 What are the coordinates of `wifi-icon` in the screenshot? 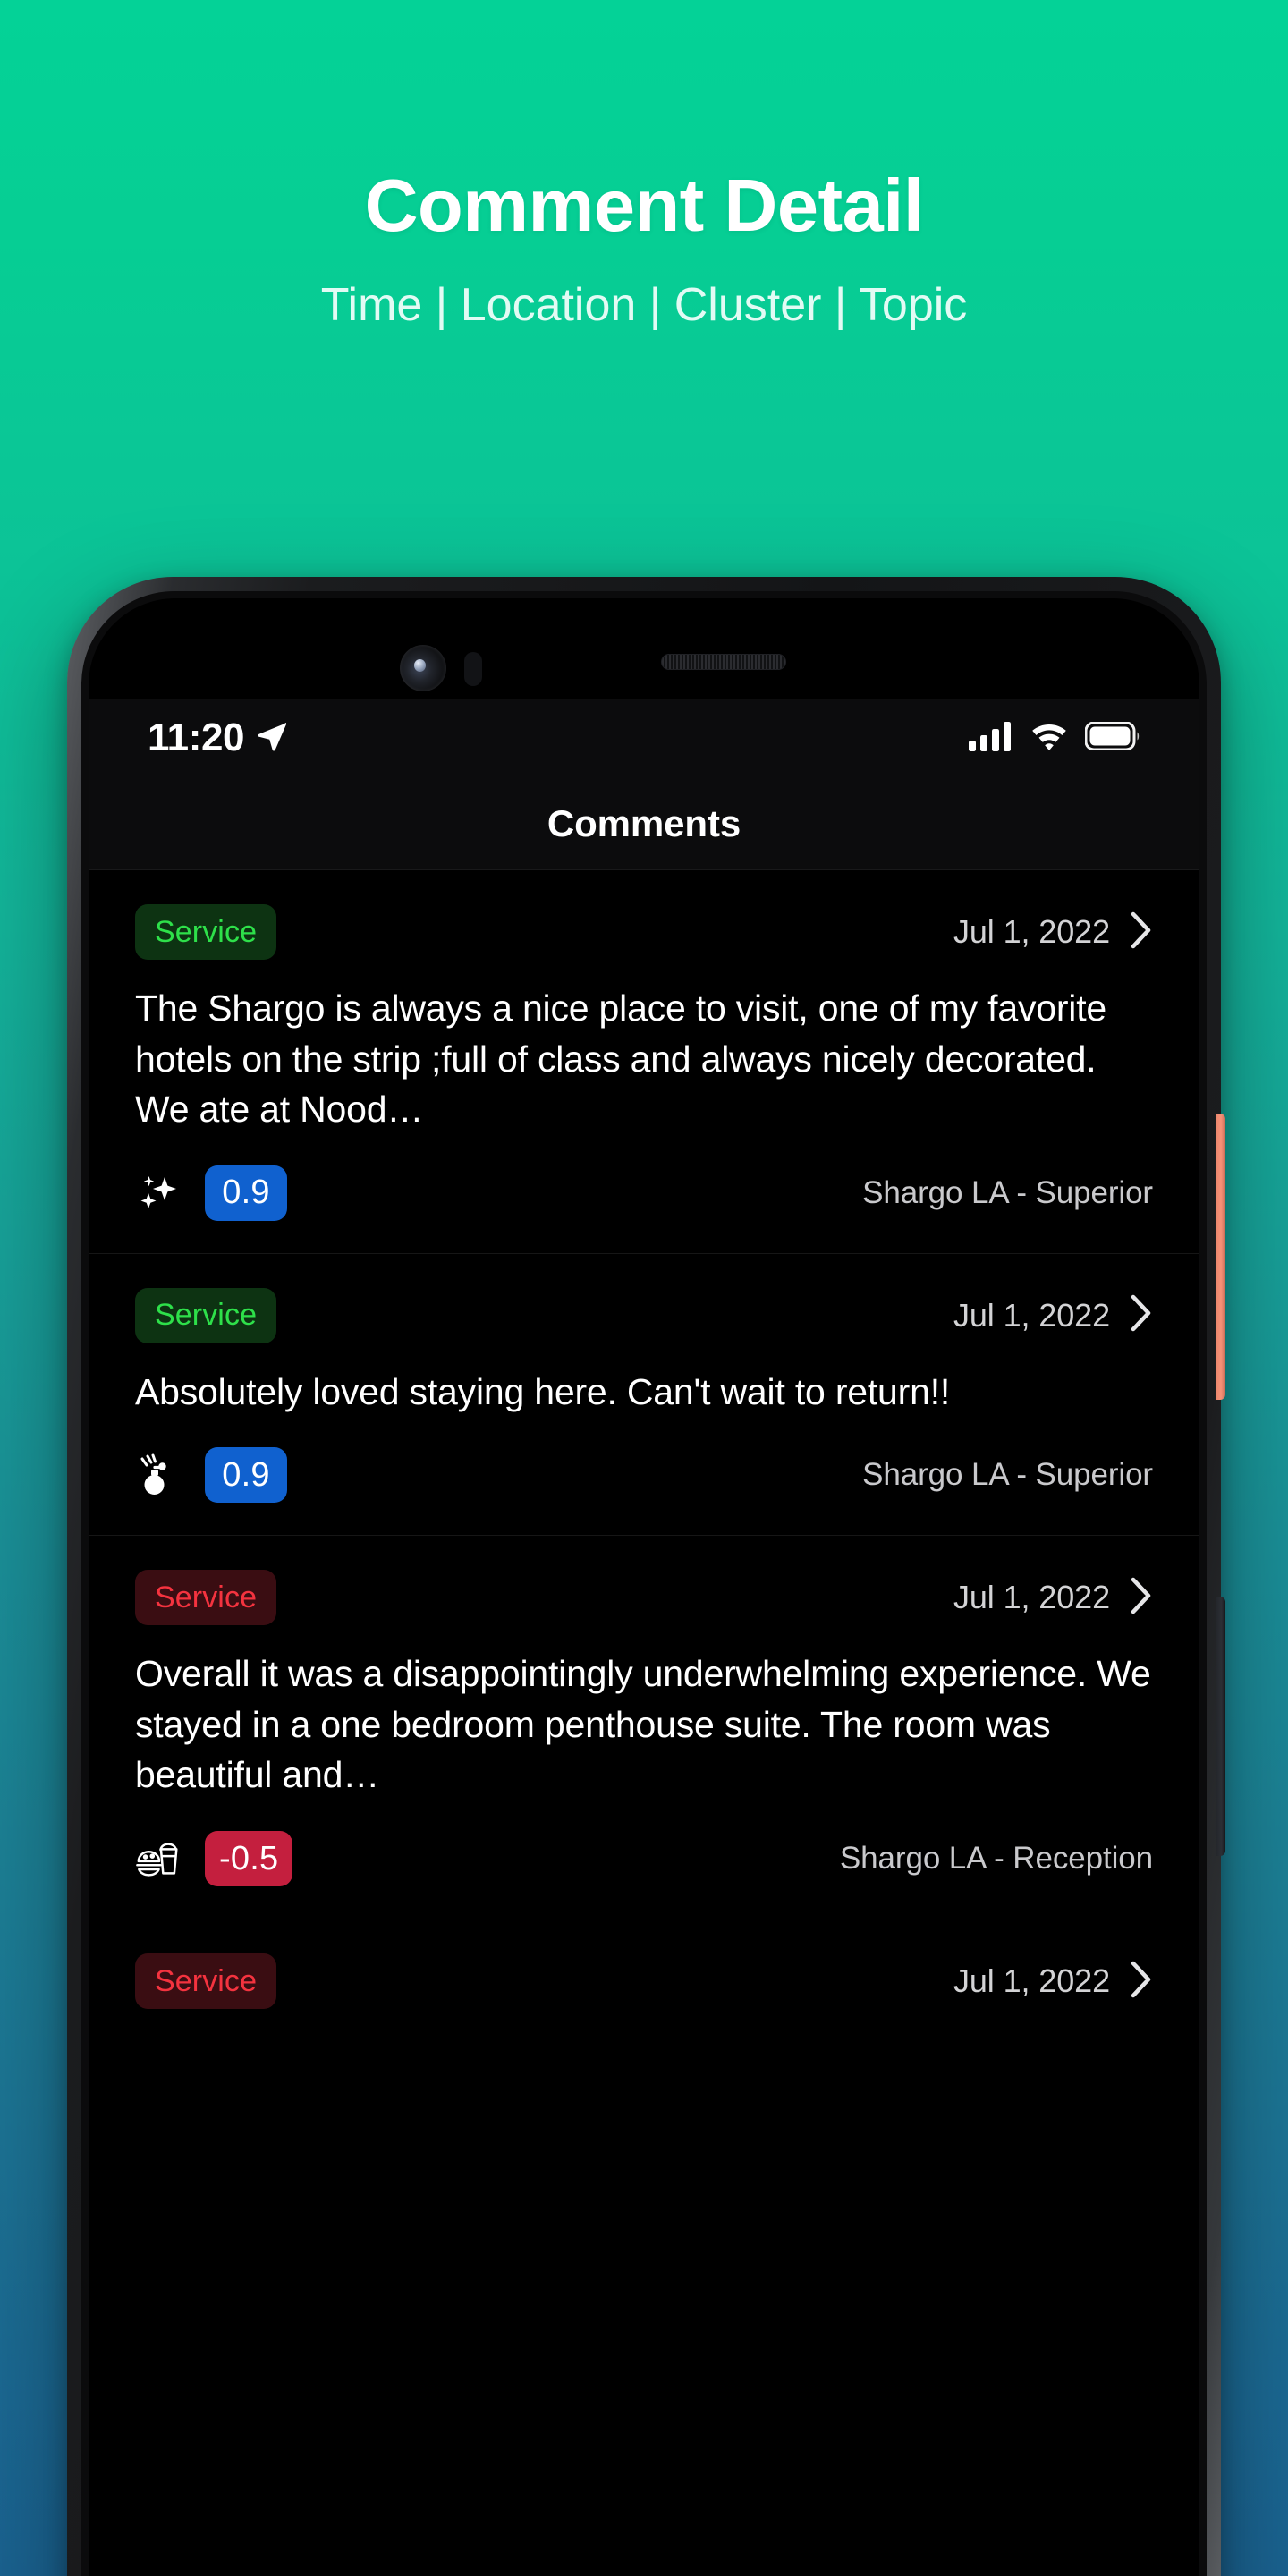 It's located at (1049, 738).